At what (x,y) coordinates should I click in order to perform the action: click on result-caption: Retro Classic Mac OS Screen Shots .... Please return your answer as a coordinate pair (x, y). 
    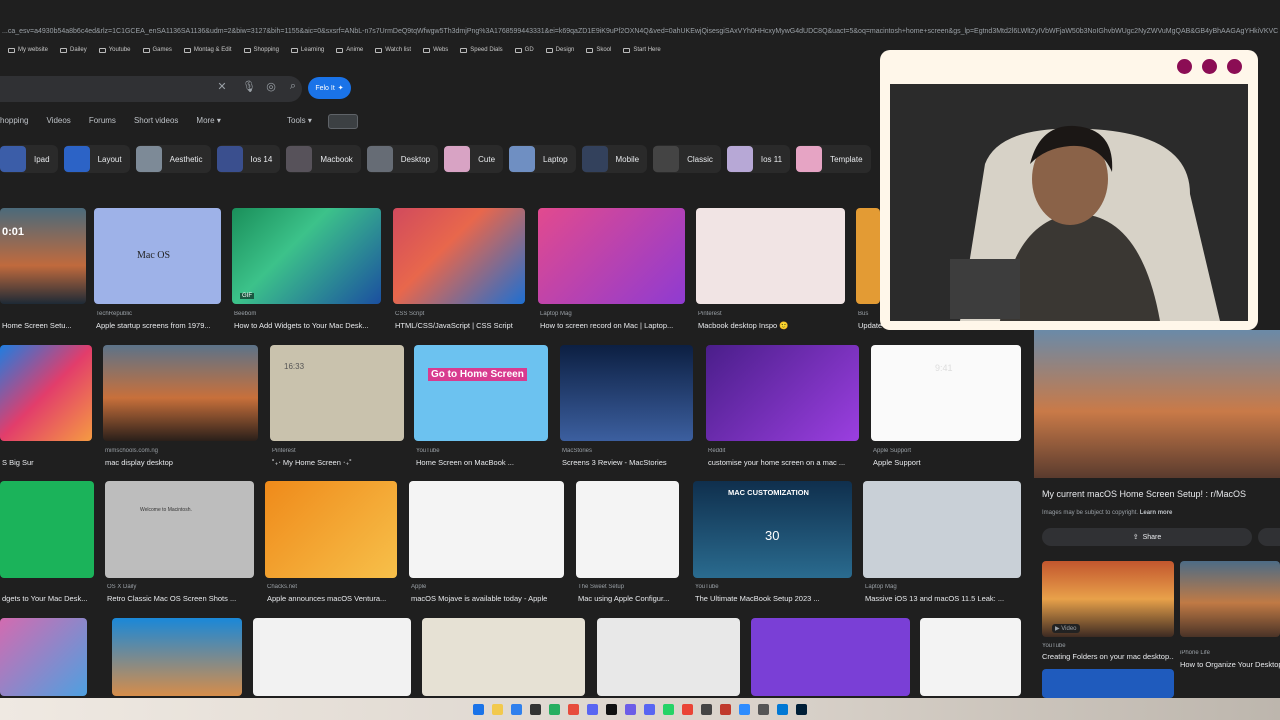
    Looking at the image, I should click on (187, 598).